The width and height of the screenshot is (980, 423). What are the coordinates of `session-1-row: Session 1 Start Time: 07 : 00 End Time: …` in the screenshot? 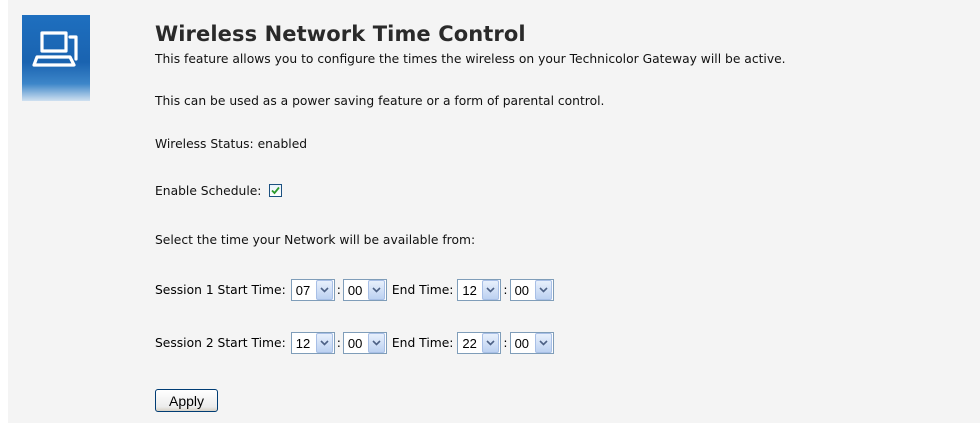 It's located at (354, 290).